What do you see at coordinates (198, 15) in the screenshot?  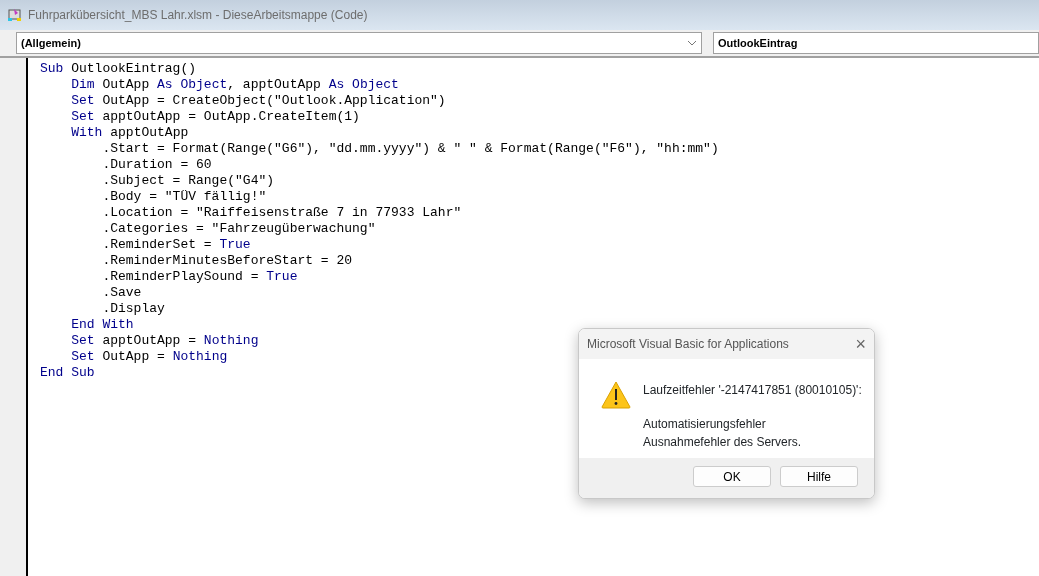 I see `window-title: Fuhrparkübersicht_MBS Lahr.xlsm - DieseArbeitsmappe (Code)` at bounding box center [198, 15].